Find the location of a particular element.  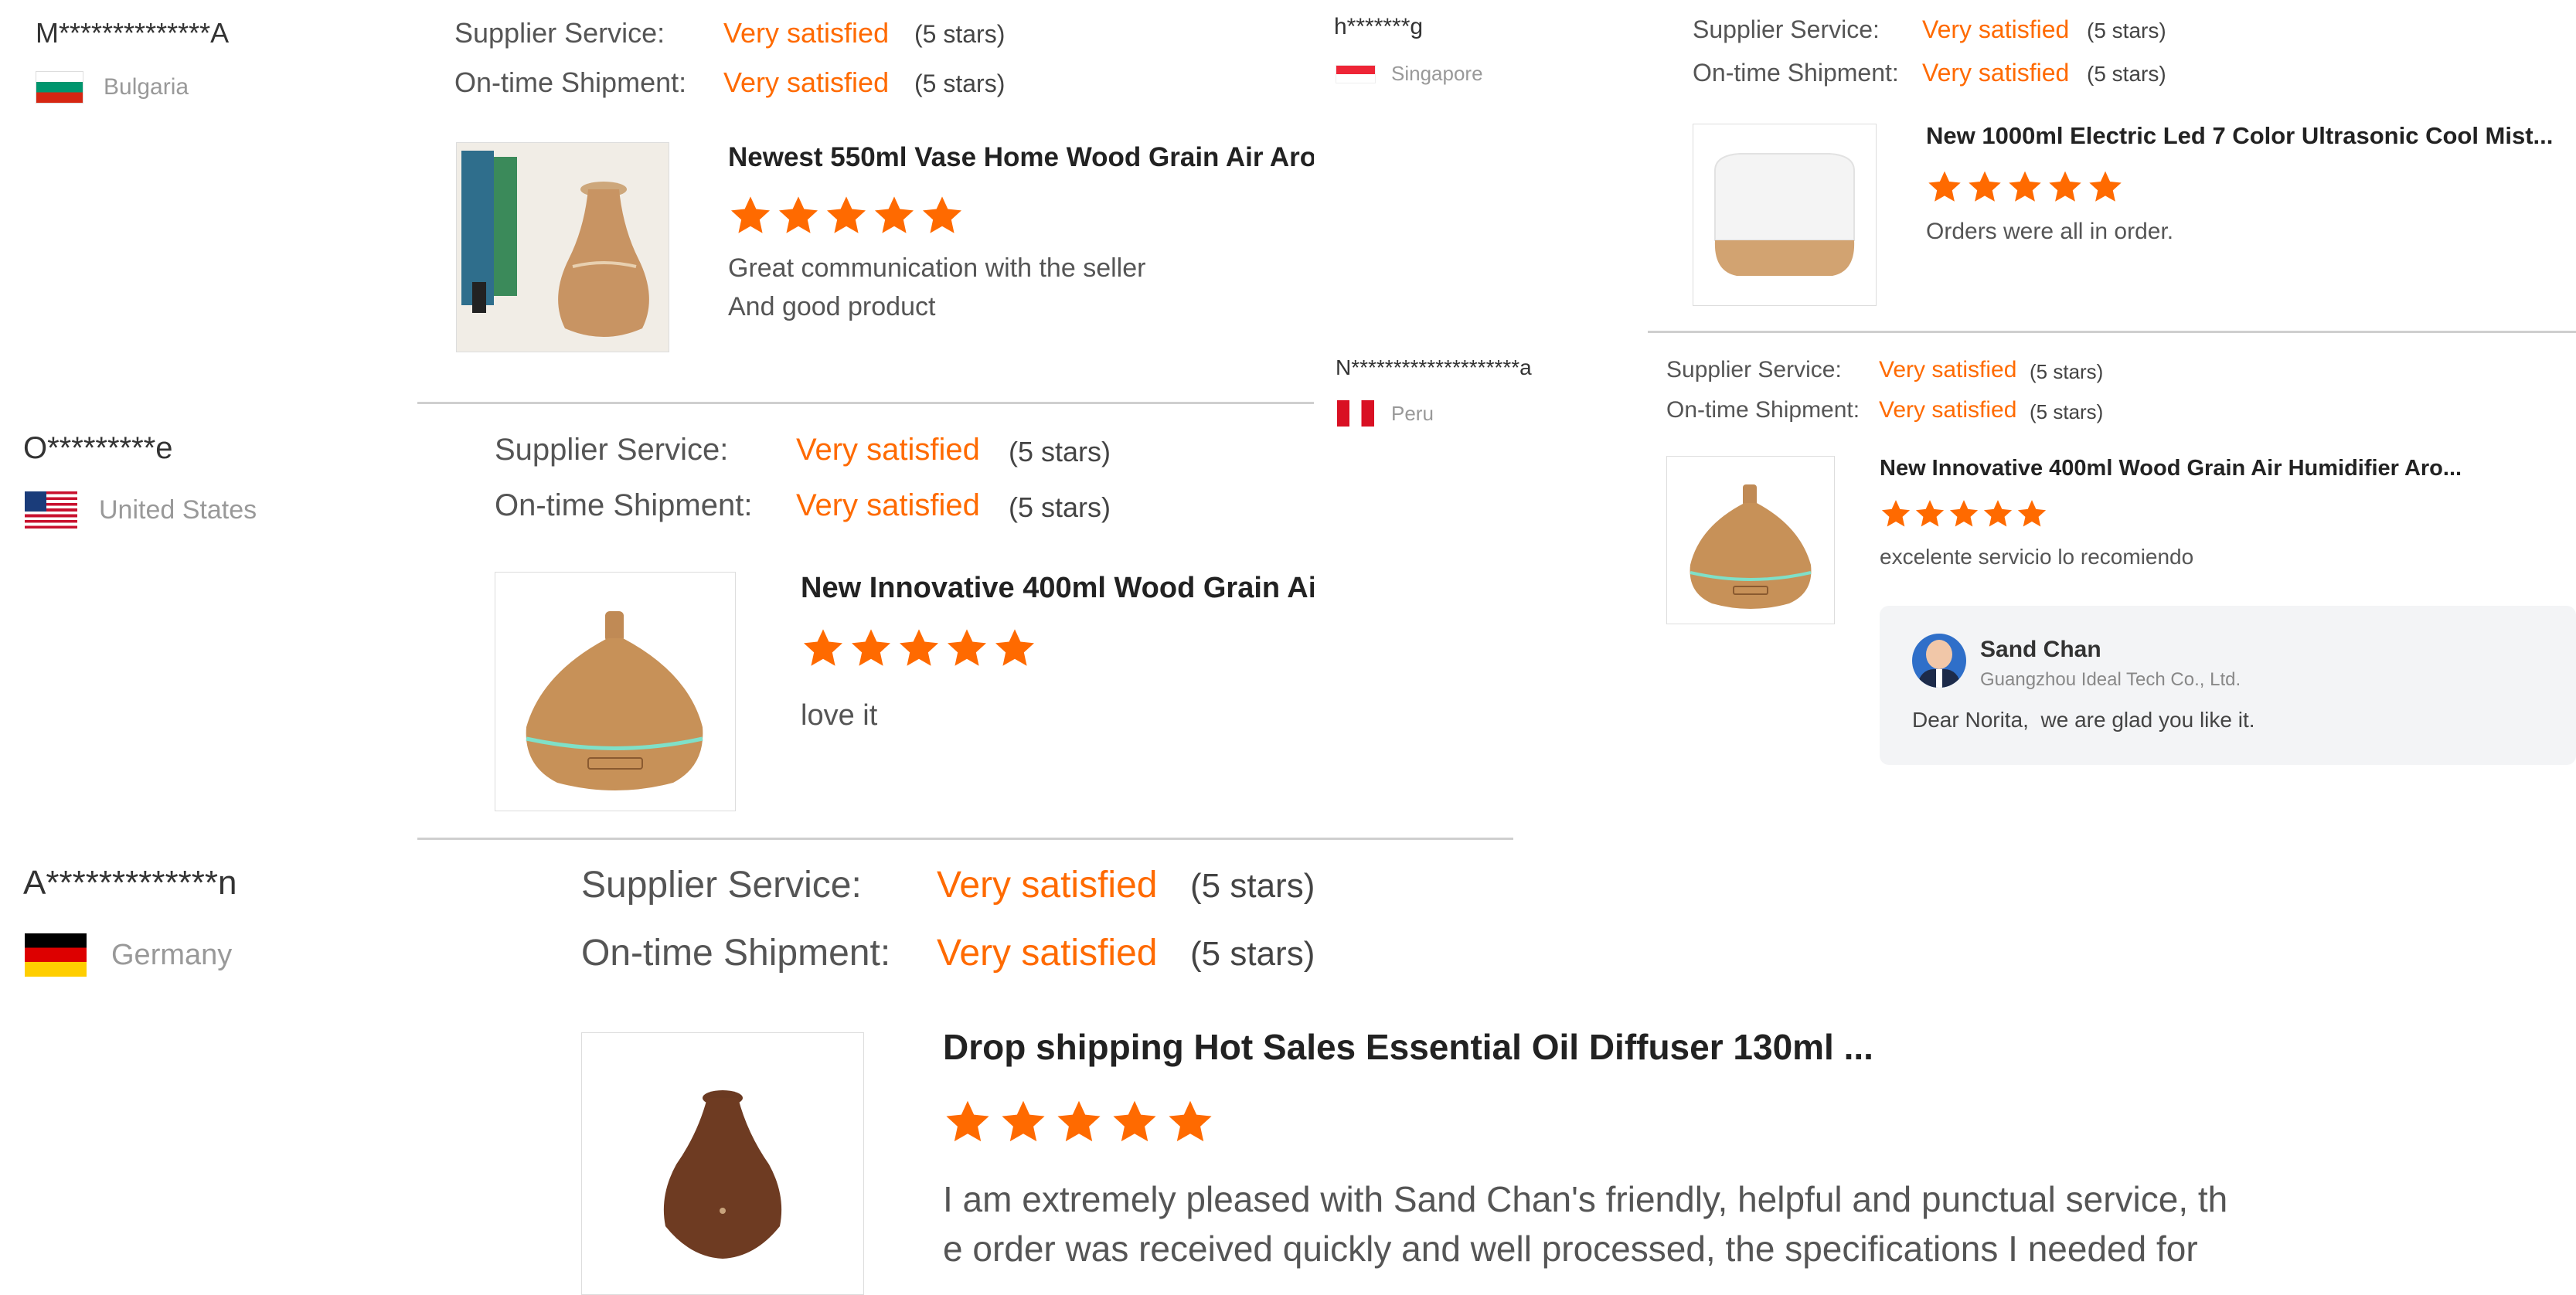

reviewer-country: Singapore is located at coordinates (1409, 74).